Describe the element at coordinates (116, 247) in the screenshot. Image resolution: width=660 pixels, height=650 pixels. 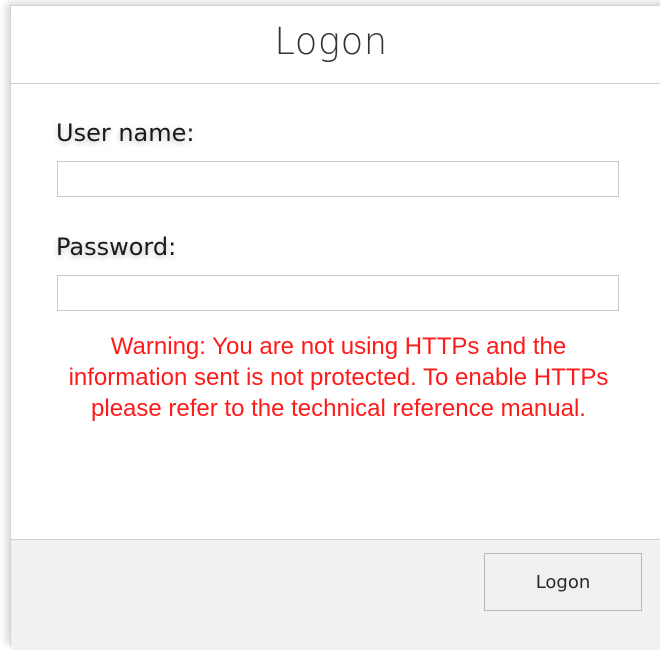
I see `password-label: Password:` at that location.